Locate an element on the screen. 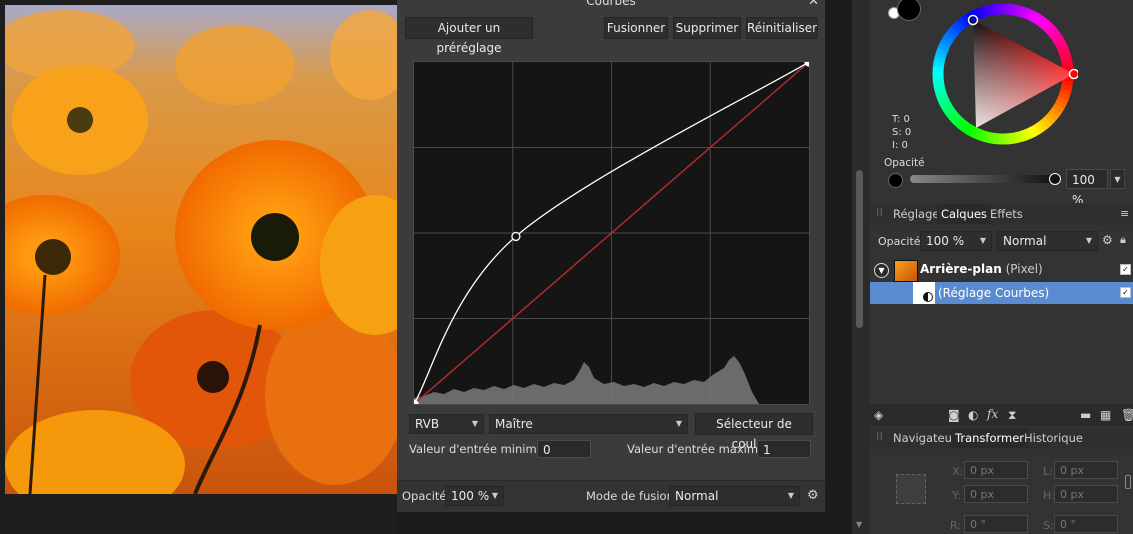 Image resolution: width=1133 pixels, height=534 pixels. adjustment-icon: ◐ is located at coordinates (973, 415).